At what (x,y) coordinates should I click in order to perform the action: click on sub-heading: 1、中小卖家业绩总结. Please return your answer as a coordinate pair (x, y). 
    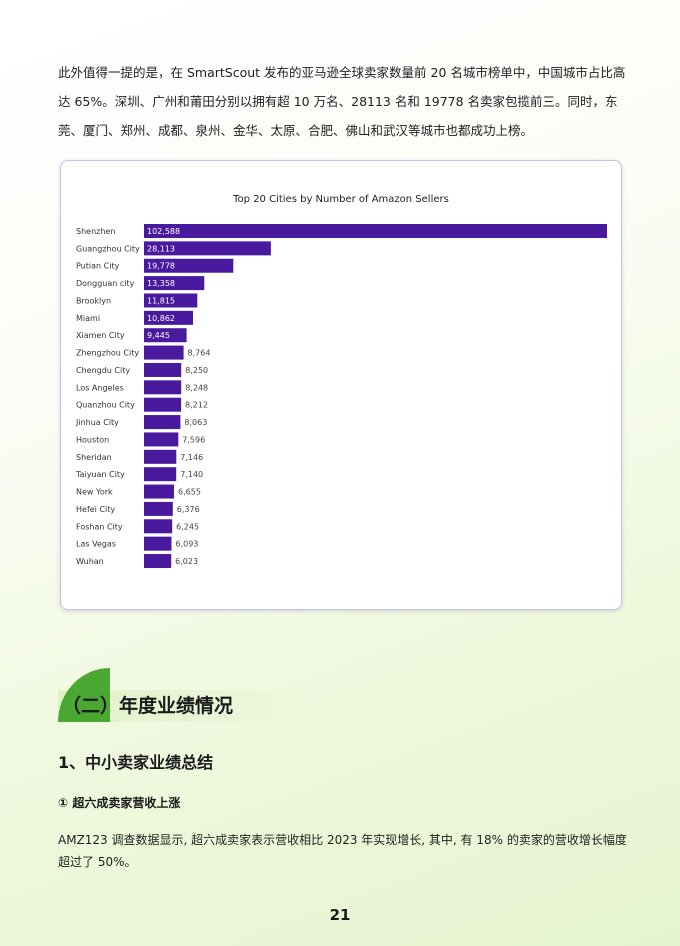
    Looking at the image, I should click on (136, 762).